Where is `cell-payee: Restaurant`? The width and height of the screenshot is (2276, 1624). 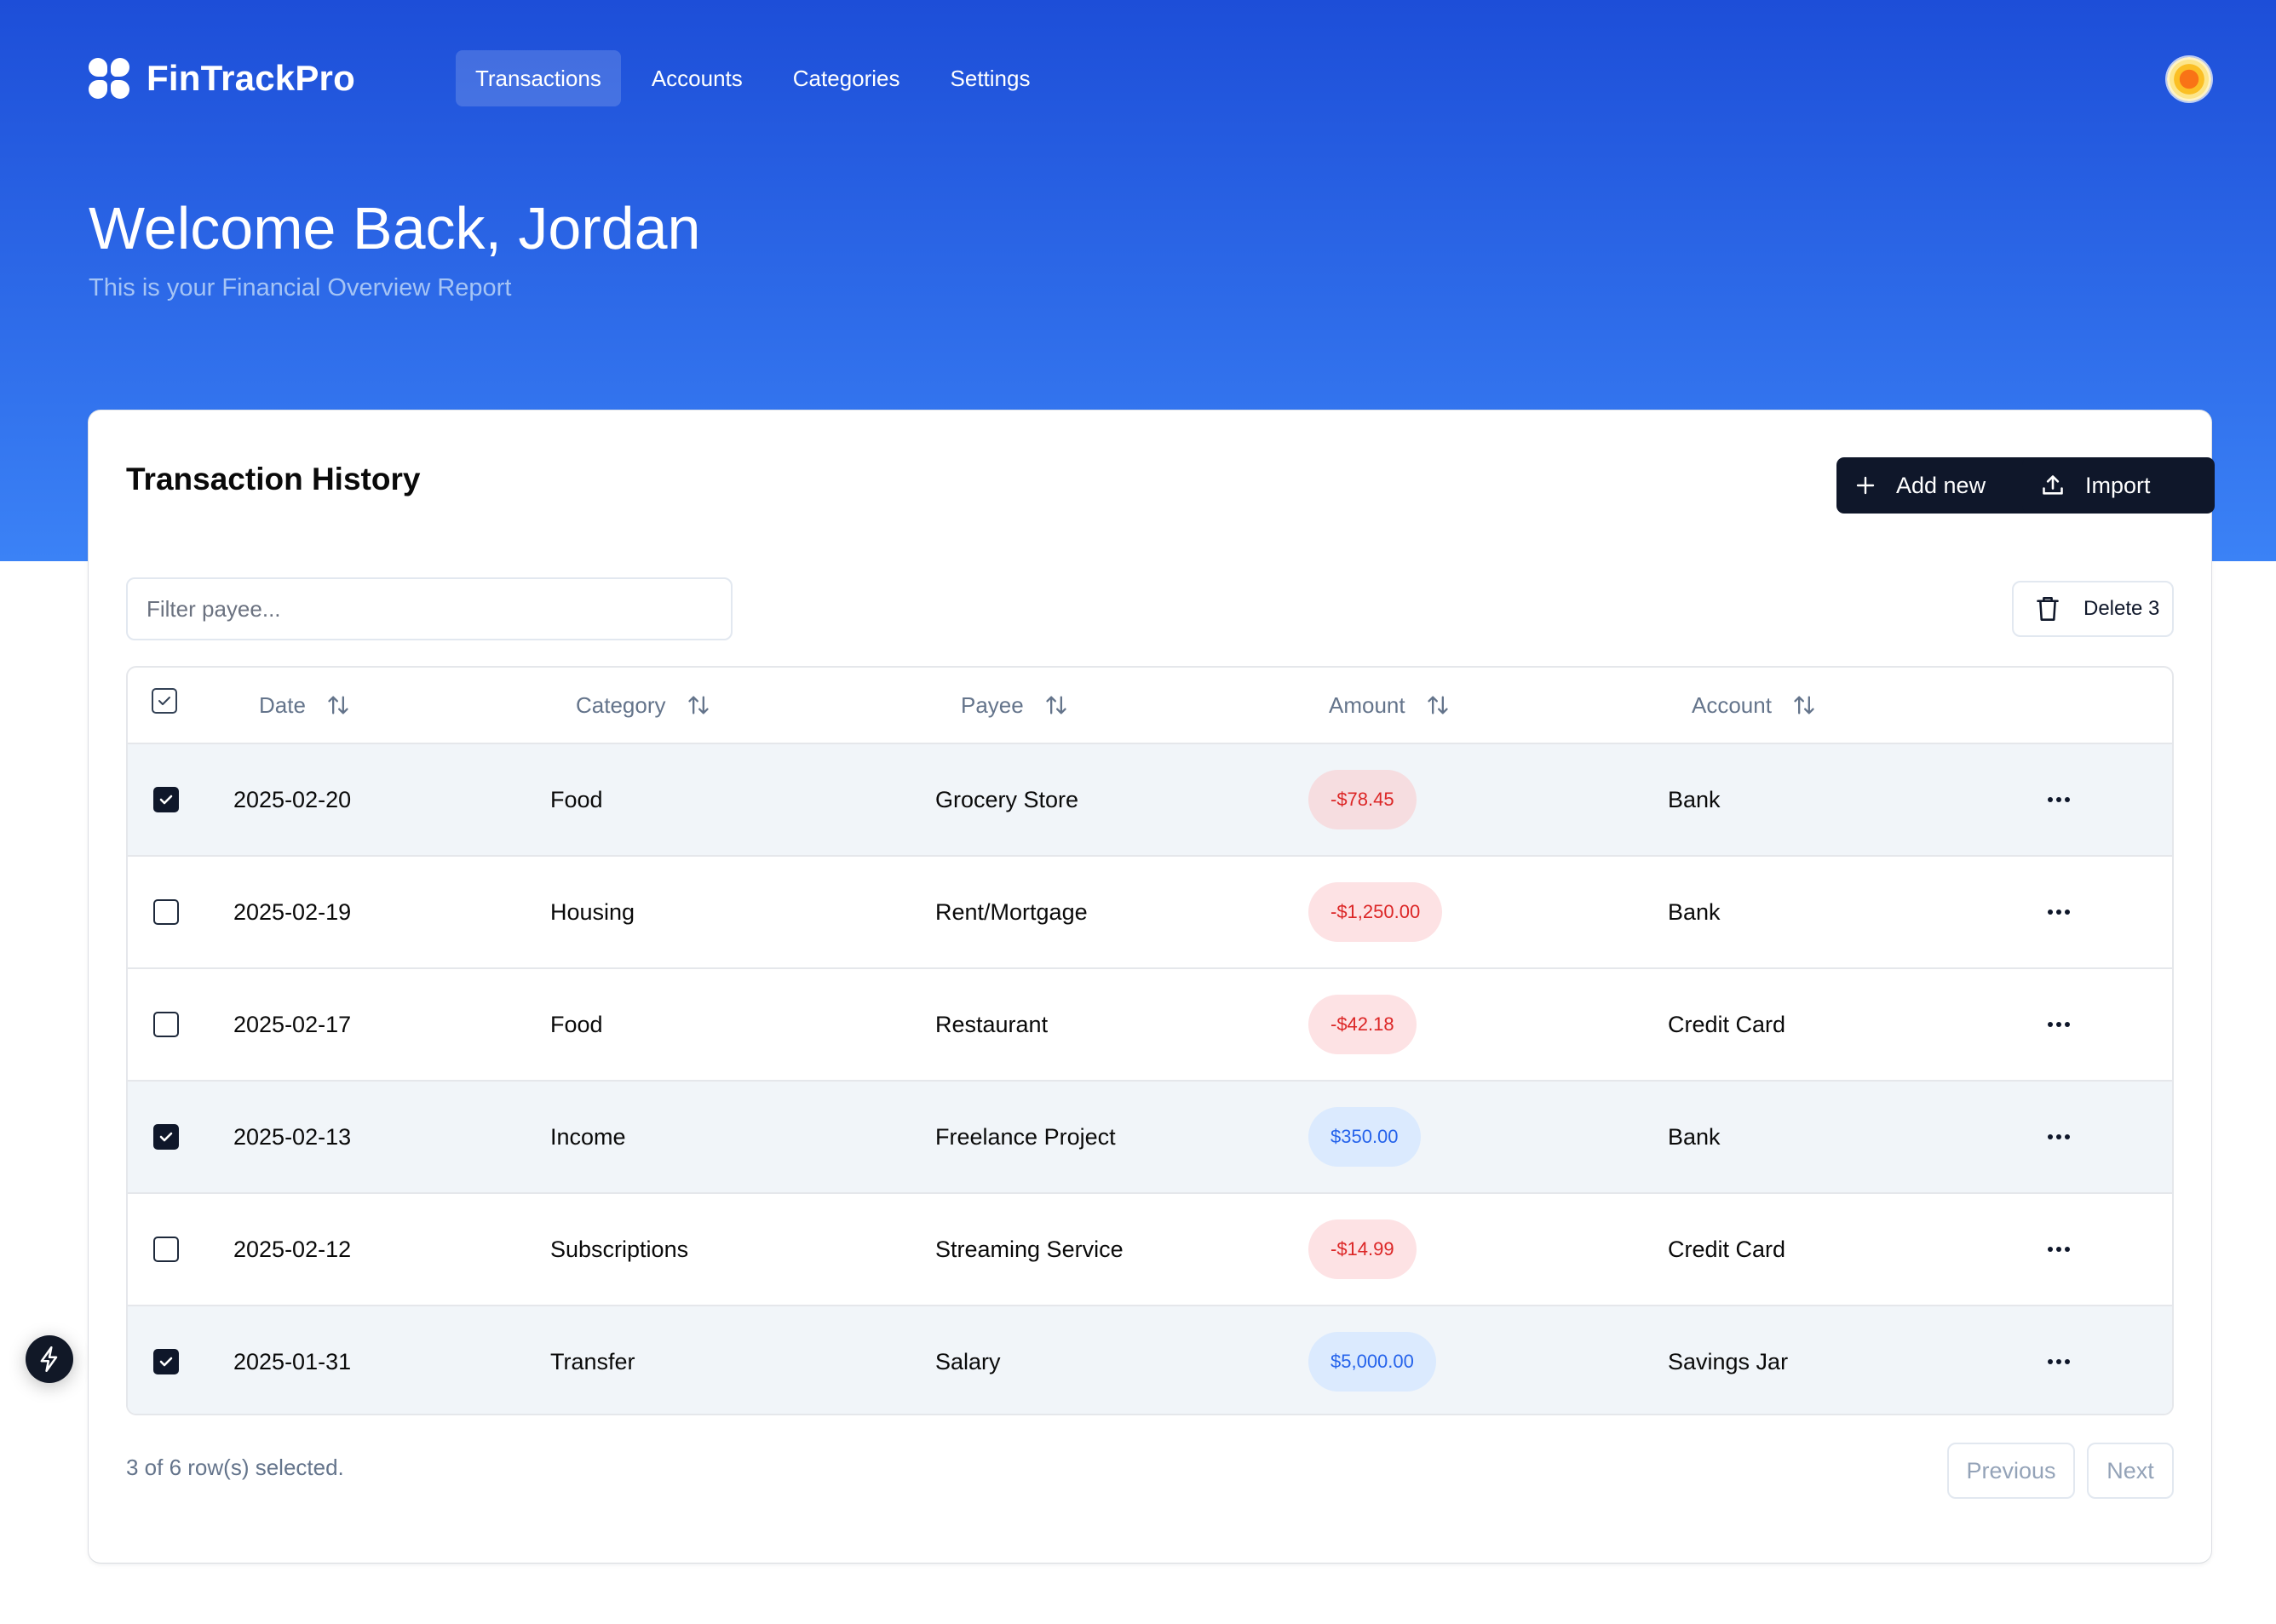 cell-payee: Restaurant is located at coordinates (992, 1024).